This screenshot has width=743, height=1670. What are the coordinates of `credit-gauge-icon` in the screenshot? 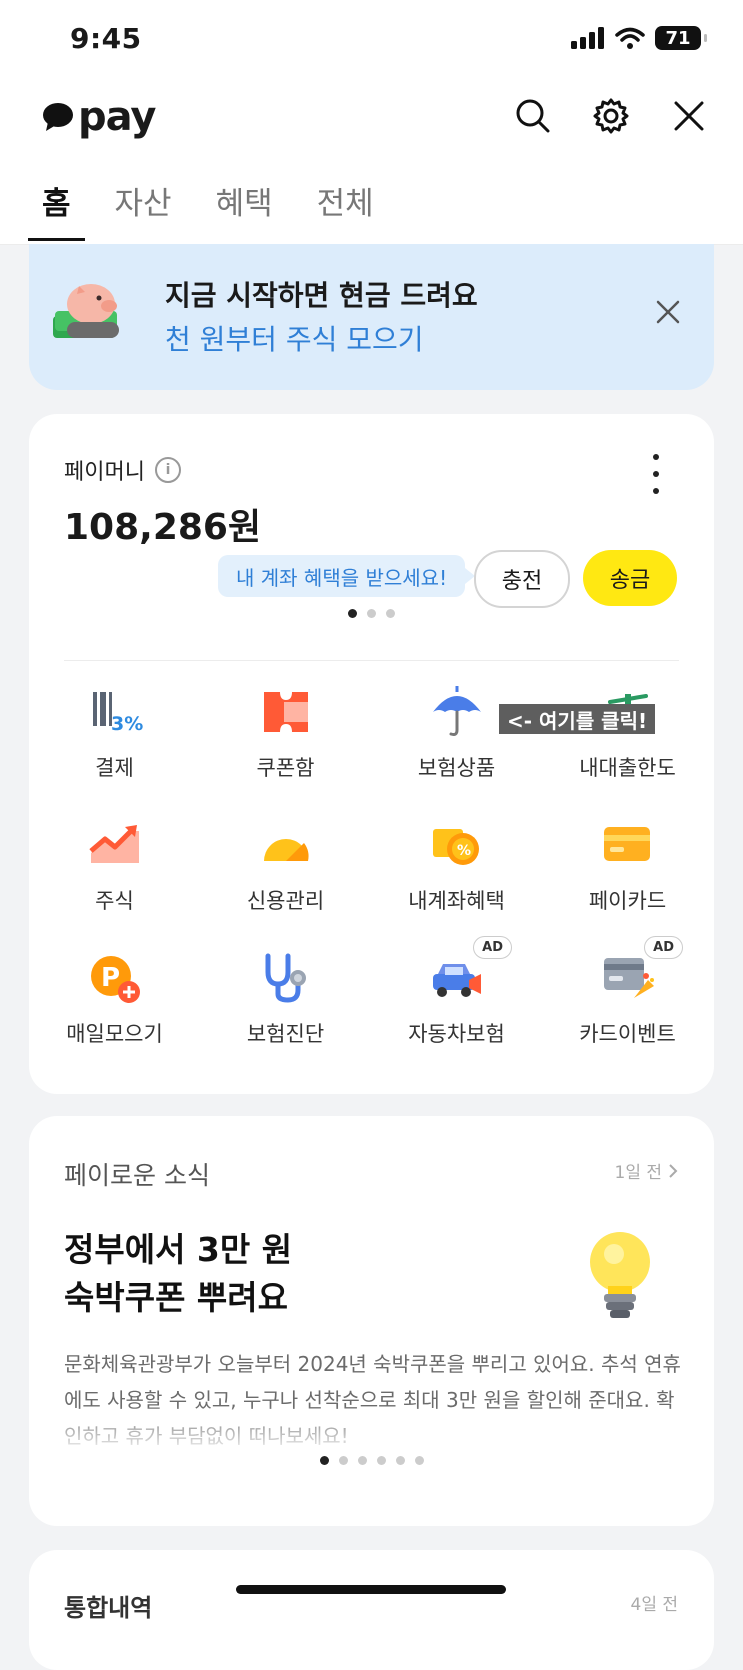 It's located at (286, 850).